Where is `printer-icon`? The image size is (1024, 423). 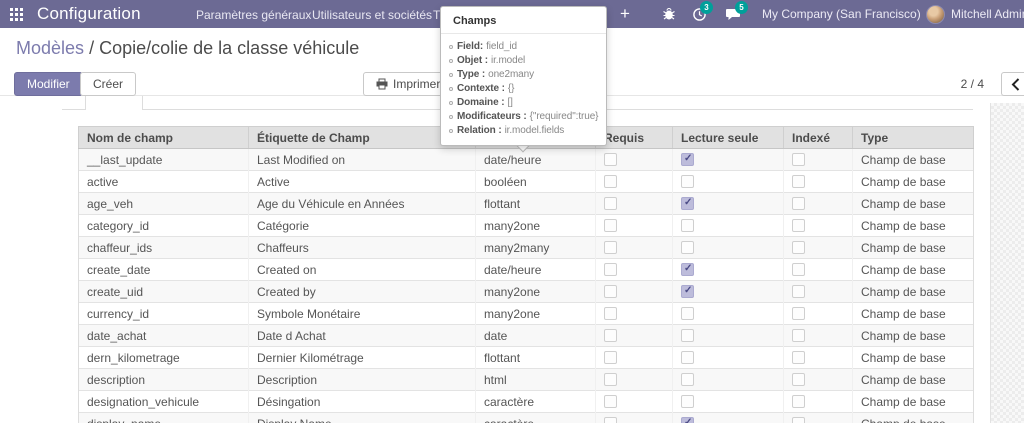 printer-icon is located at coordinates (382, 84).